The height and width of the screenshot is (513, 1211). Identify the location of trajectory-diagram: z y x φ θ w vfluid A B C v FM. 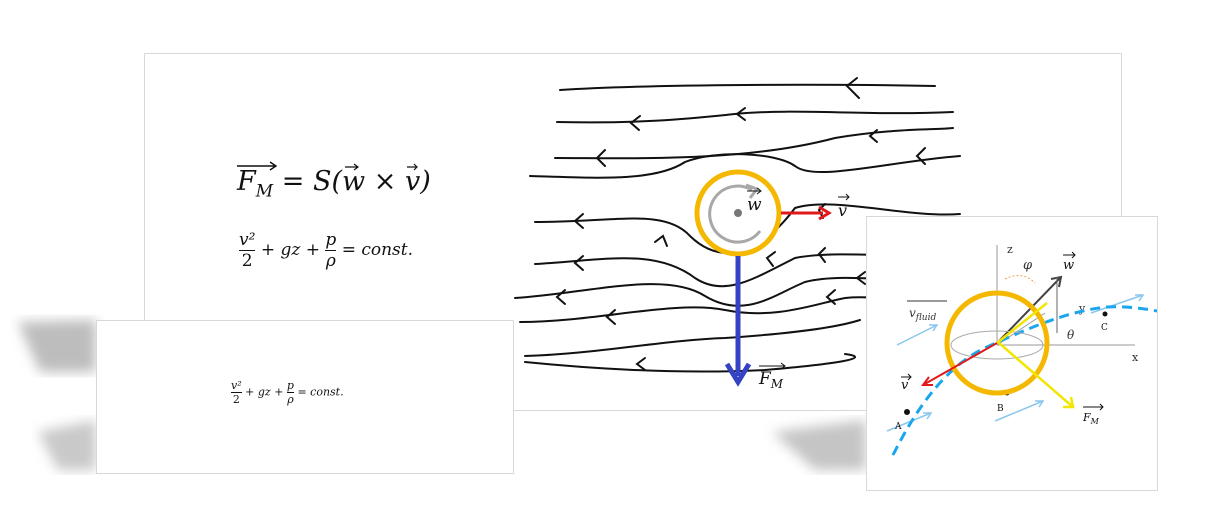
(1021, 349).